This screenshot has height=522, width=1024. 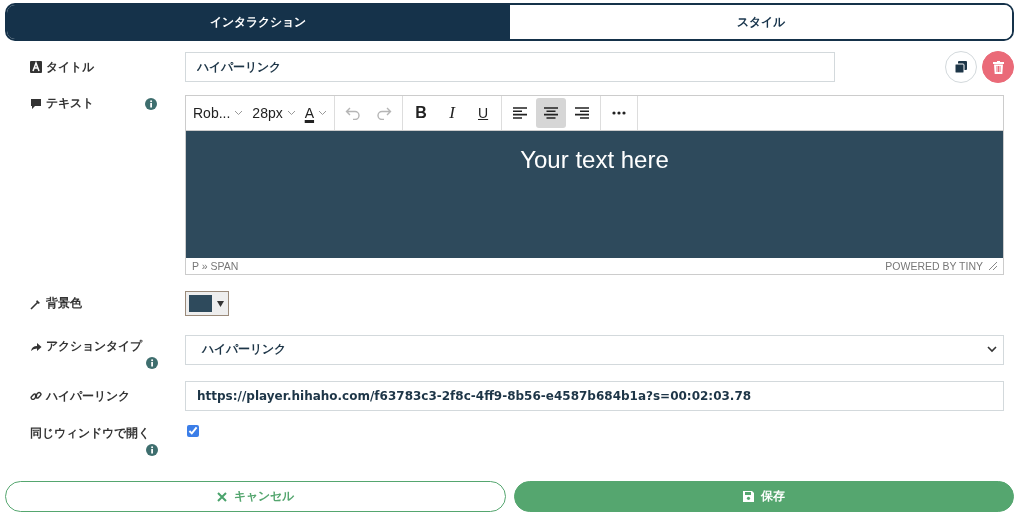 What do you see at coordinates (70, 67) in the screenshot?
I see `field-label: タイトル` at bounding box center [70, 67].